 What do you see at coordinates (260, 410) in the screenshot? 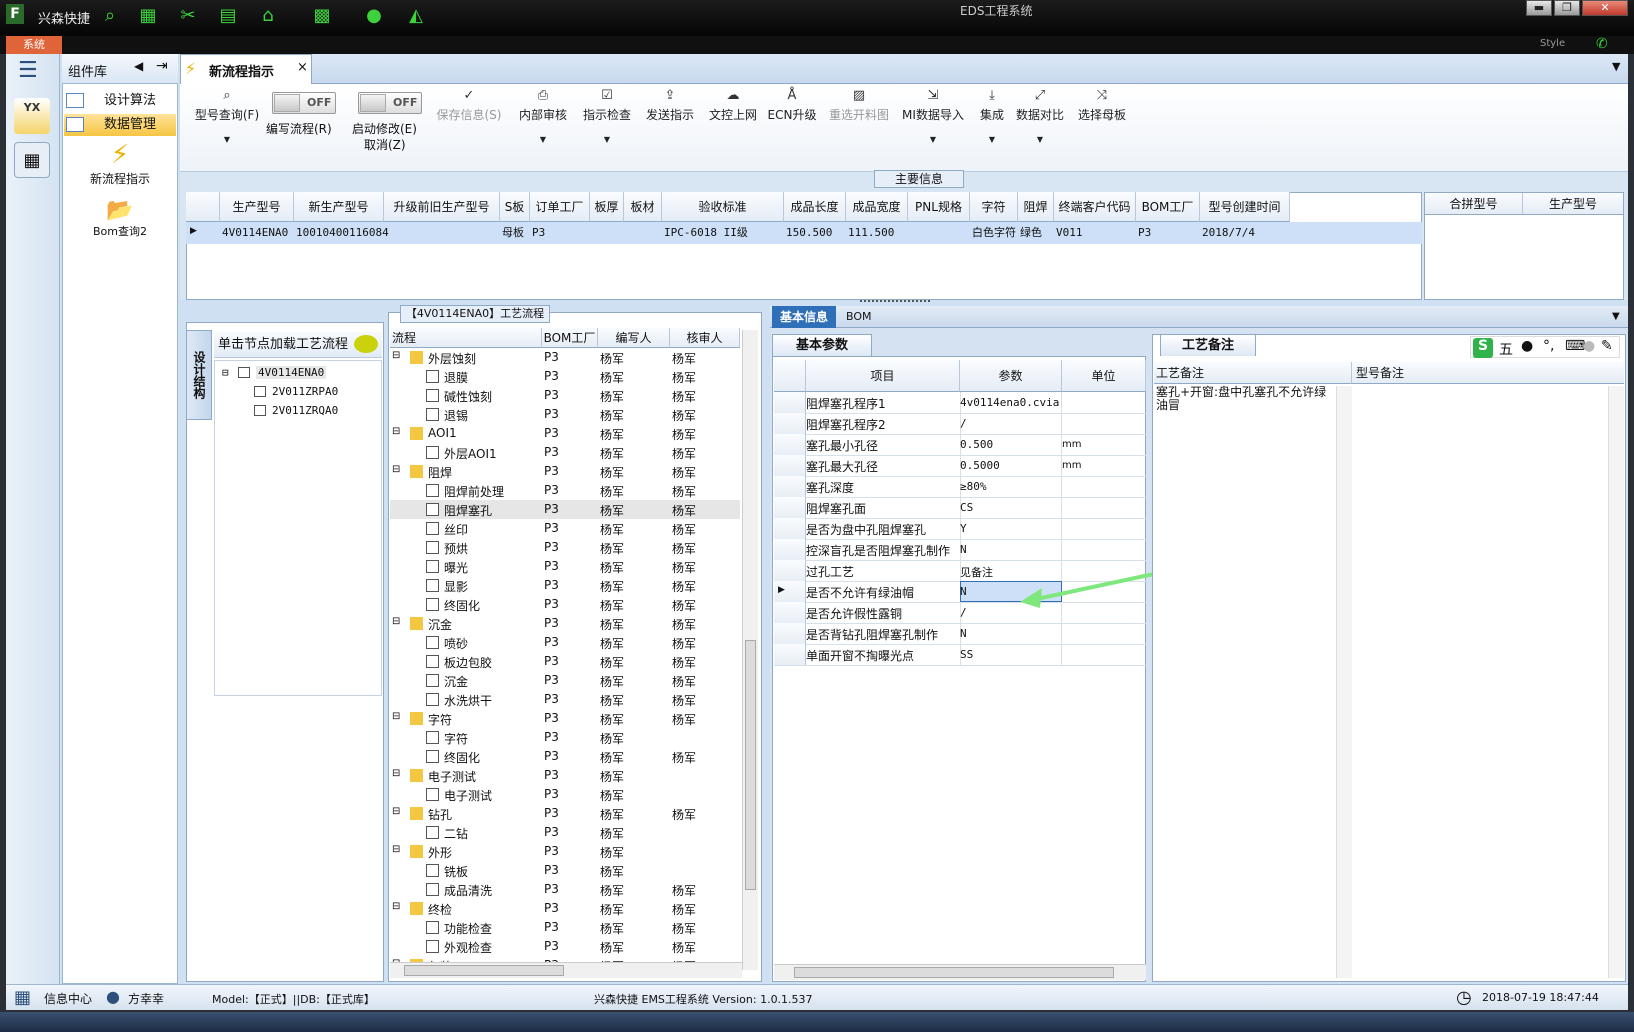
I see `tree-checkbox` at bounding box center [260, 410].